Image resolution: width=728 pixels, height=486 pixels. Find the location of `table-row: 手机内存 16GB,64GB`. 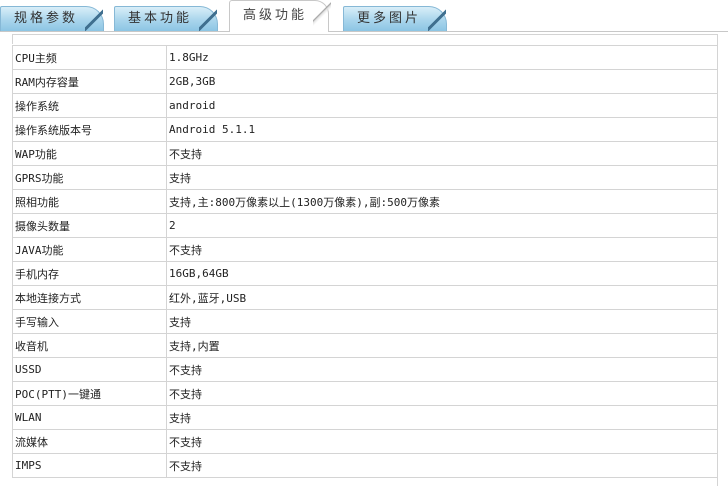

table-row: 手机内存 16GB,64GB is located at coordinates (365, 273).